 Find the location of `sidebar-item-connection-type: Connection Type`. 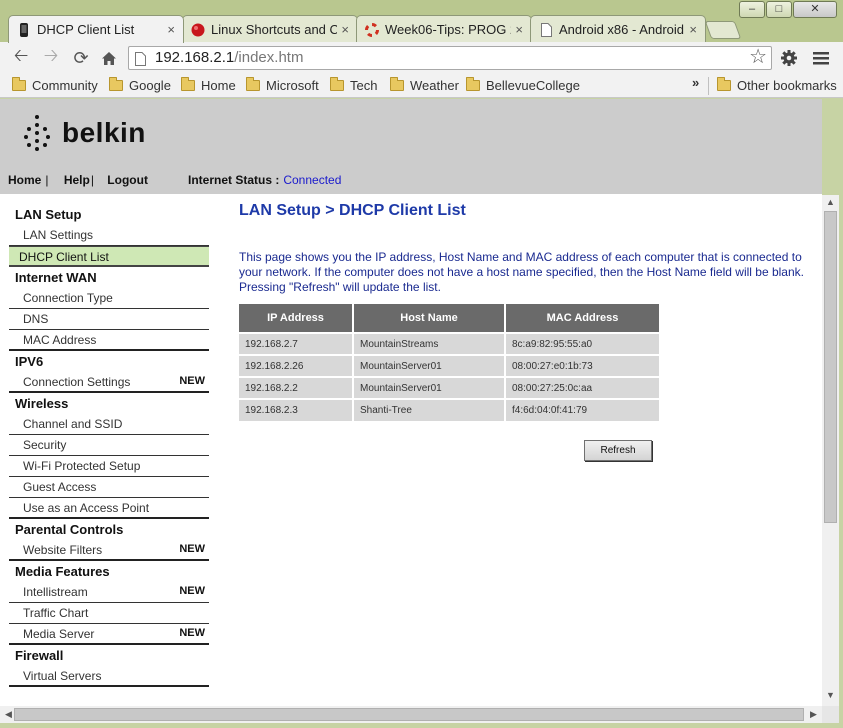

sidebar-item-connection-type: Connection Type is located at coordinates (109, 298).